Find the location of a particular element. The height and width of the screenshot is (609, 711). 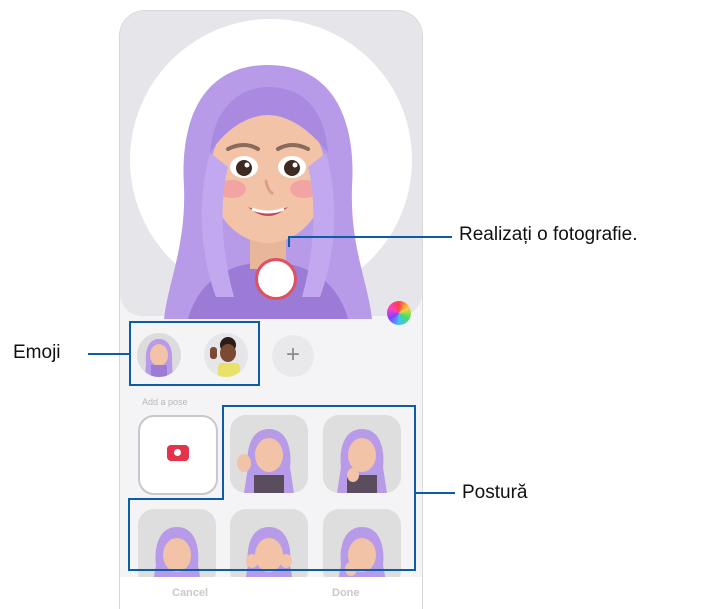

pose-callout-outline is located at coordinates (291, 488).